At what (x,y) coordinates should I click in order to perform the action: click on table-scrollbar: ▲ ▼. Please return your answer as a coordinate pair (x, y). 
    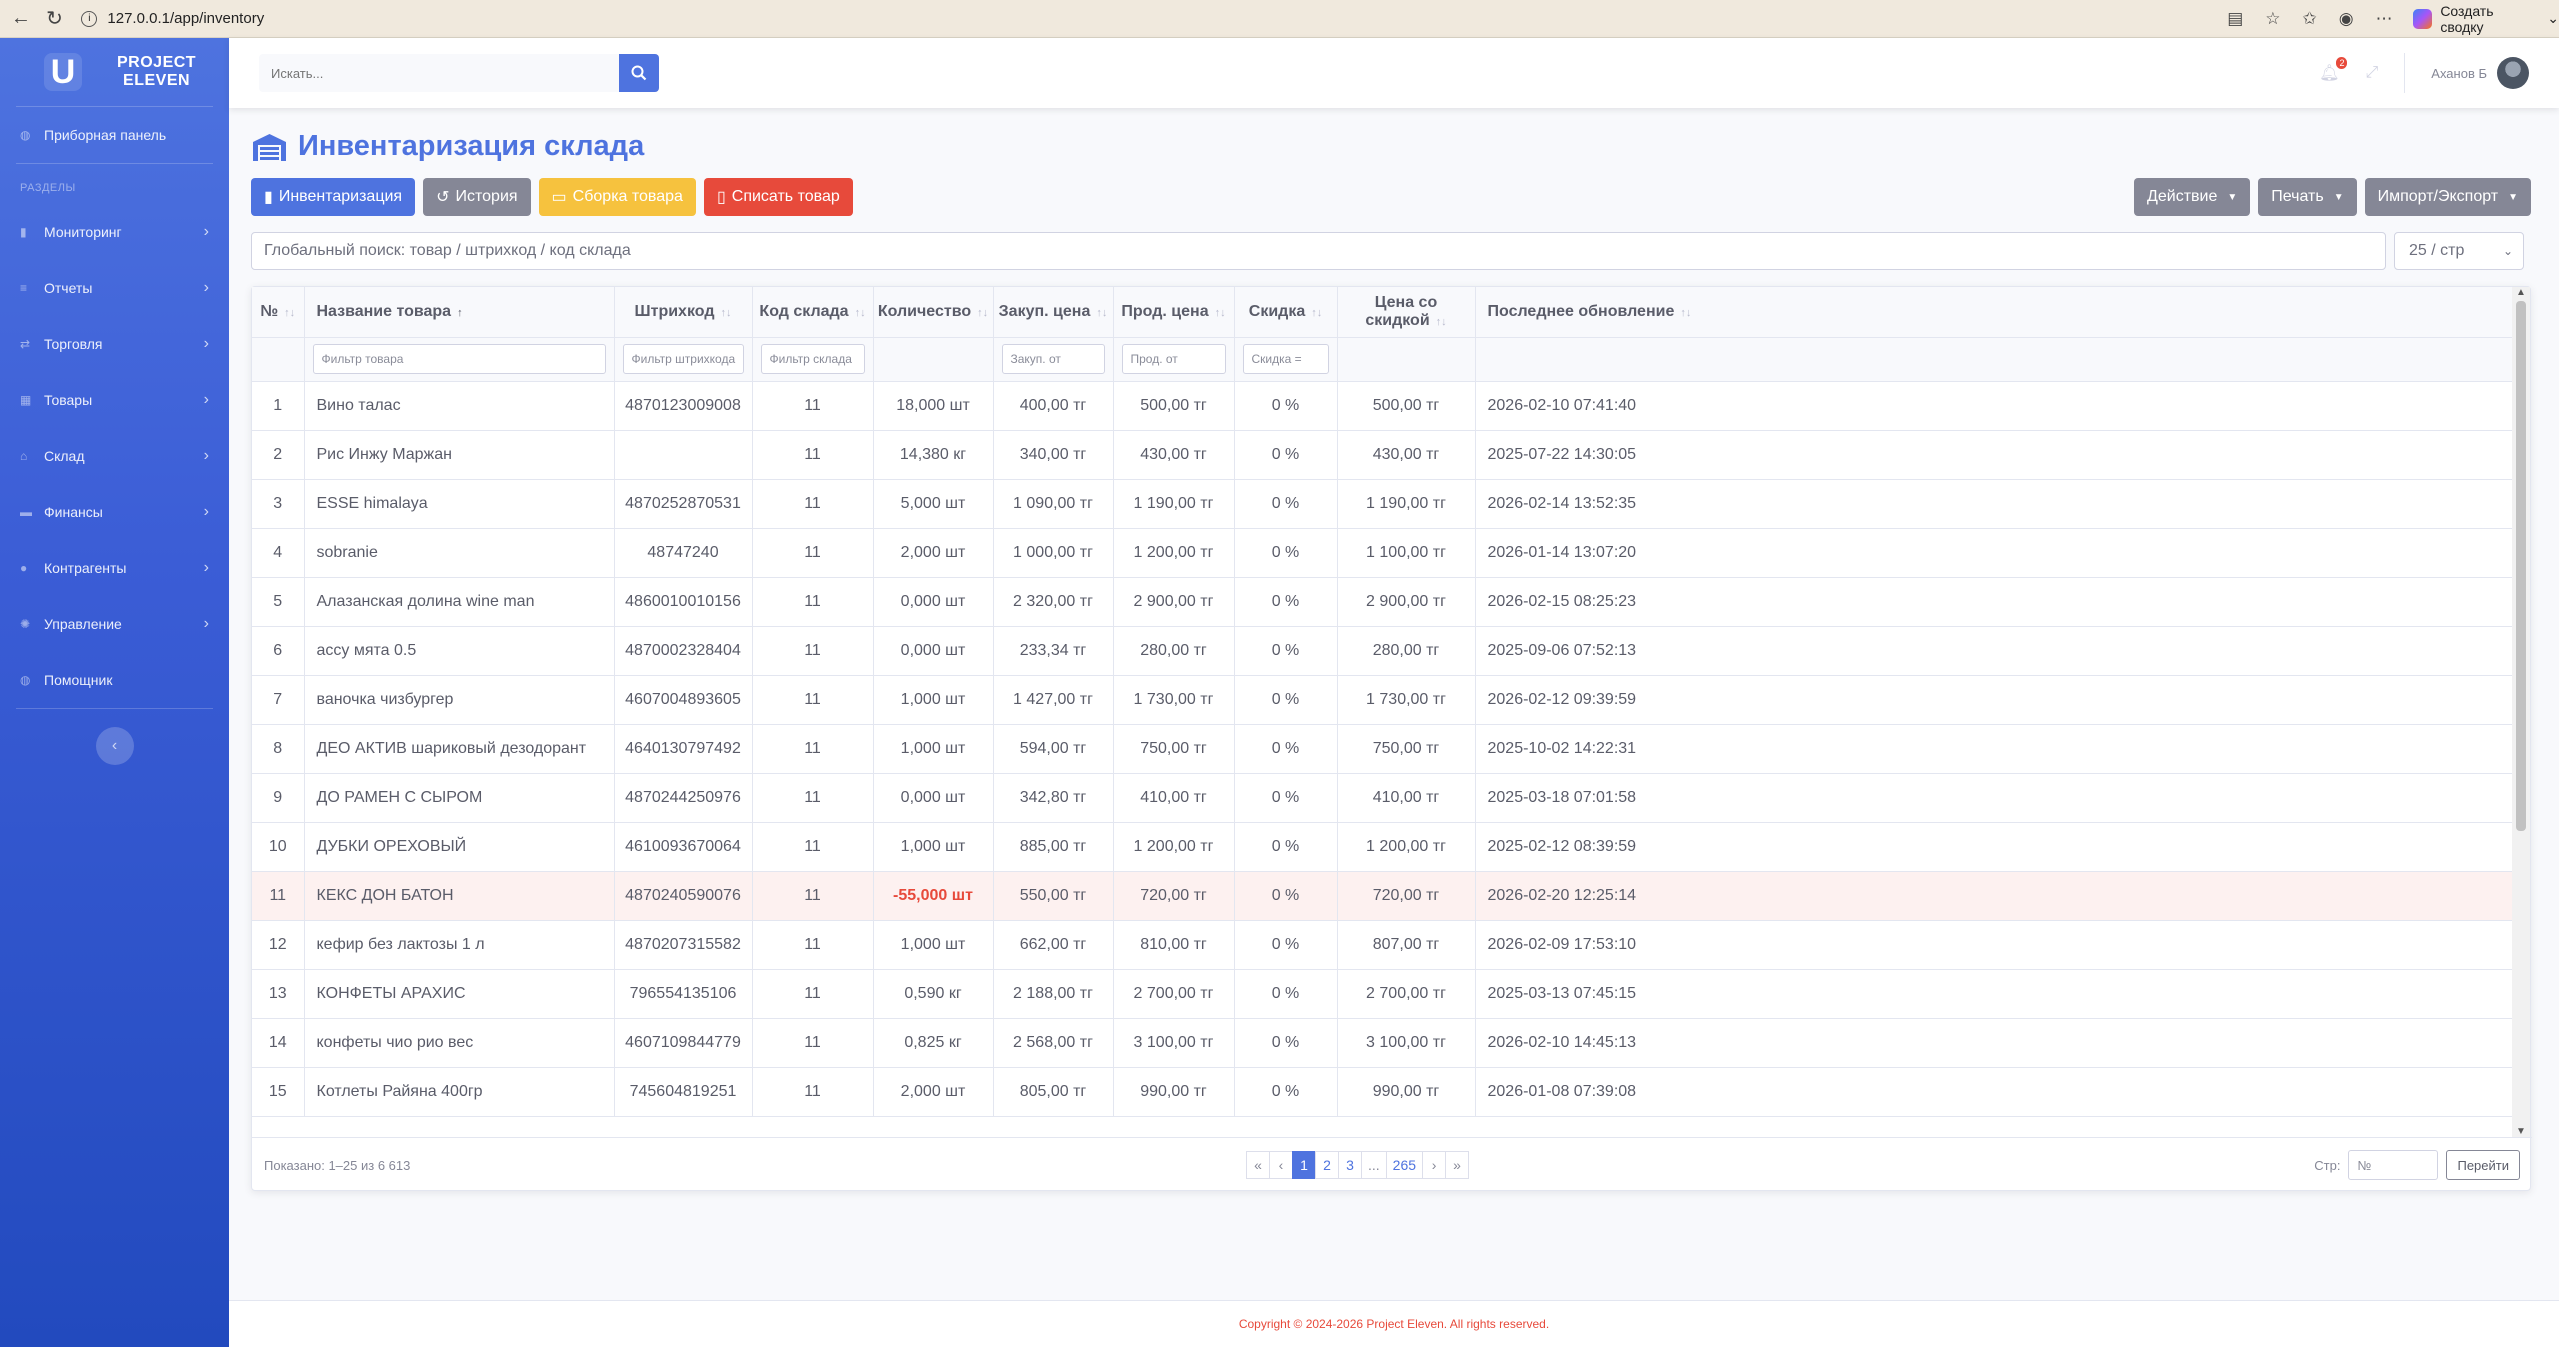
    Looking at the image, I should click on (2521, 712).